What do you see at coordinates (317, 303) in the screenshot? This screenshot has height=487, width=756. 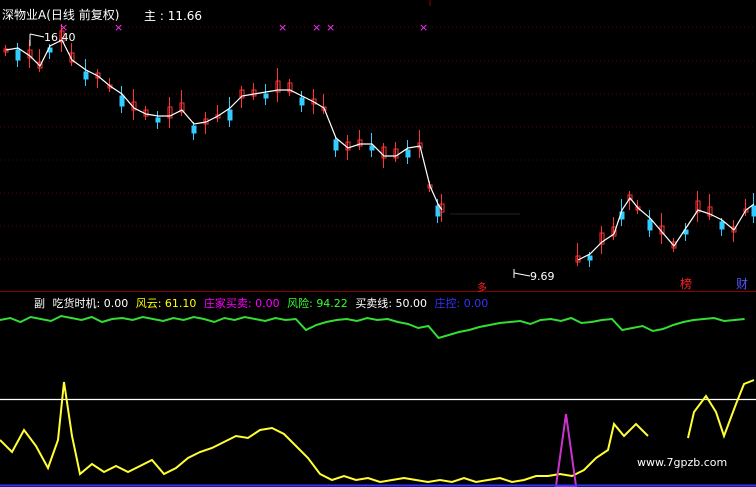 I see `indicator-fengxian: 风险: 94.22` at bounding box center [317, 303].